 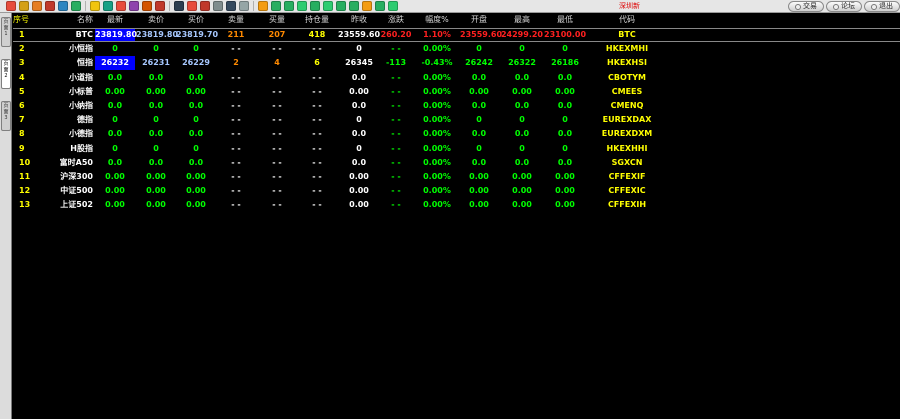 I want to click on box7-icon, so click(x=341, y=6).